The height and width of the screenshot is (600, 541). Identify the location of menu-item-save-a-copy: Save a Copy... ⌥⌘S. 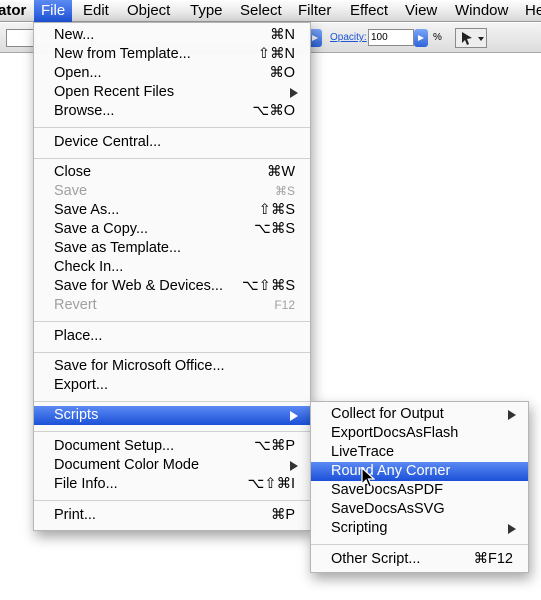
(172, 229).